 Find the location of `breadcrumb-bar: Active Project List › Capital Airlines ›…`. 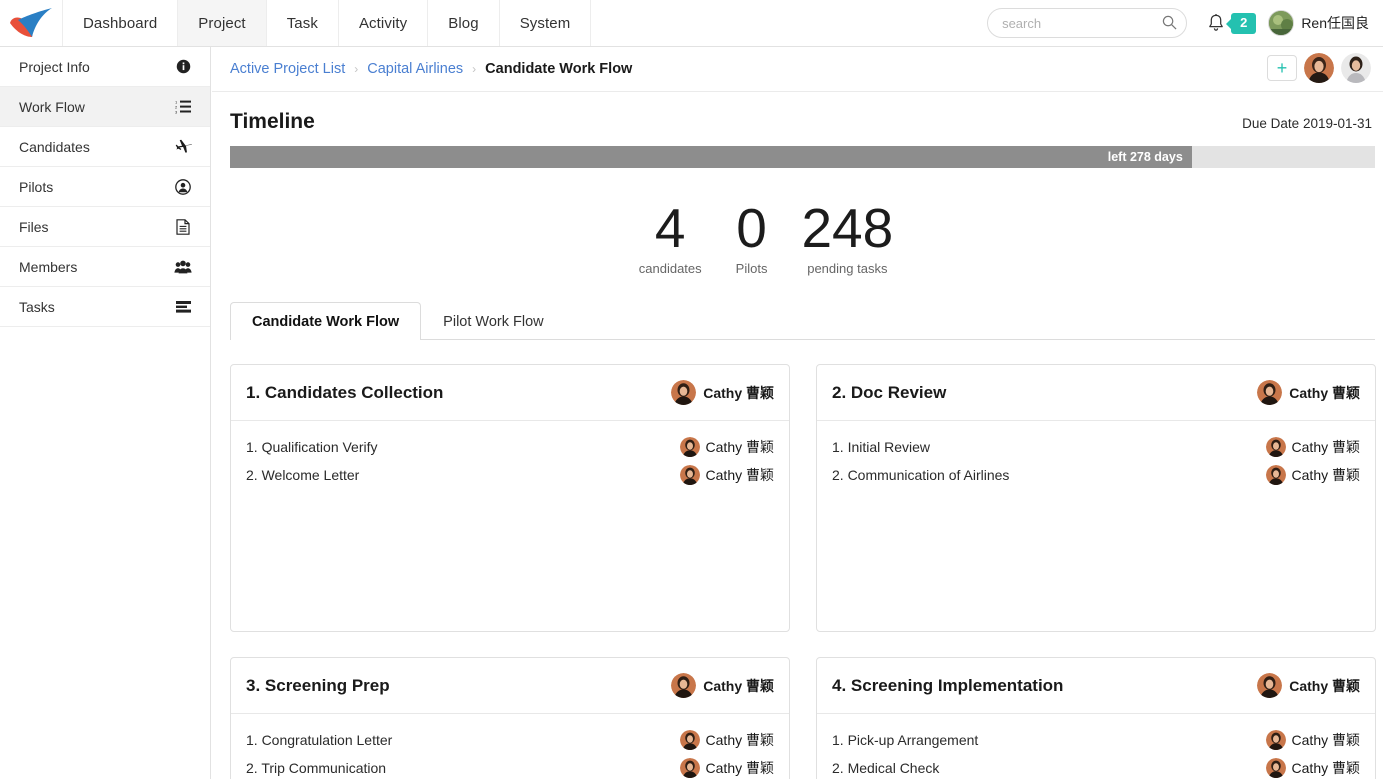

breadcrumb-bar: Active Project List › Capital Airlines ›… is located at coordinates (797, 69).